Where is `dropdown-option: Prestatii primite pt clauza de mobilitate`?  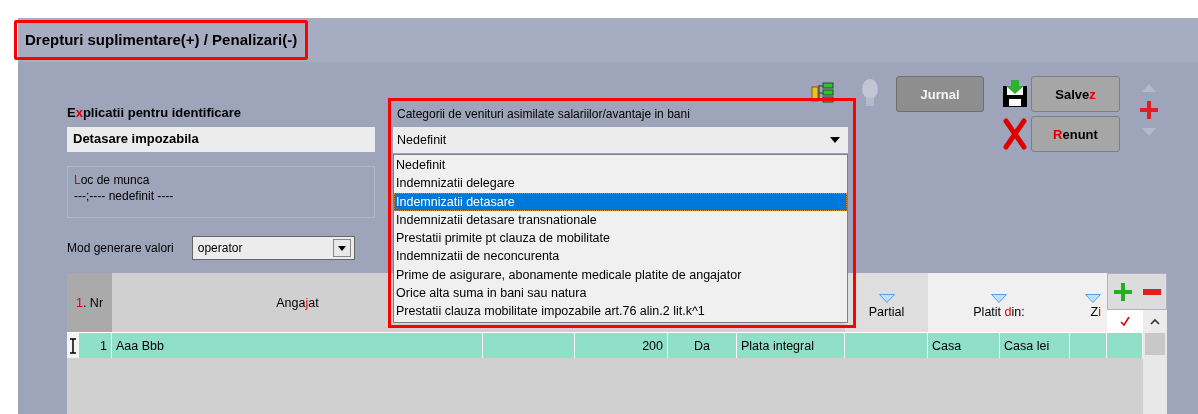 dropdown-option: Prestatii primite pt clauza de mobilitate is located at coordinates (620, 238).